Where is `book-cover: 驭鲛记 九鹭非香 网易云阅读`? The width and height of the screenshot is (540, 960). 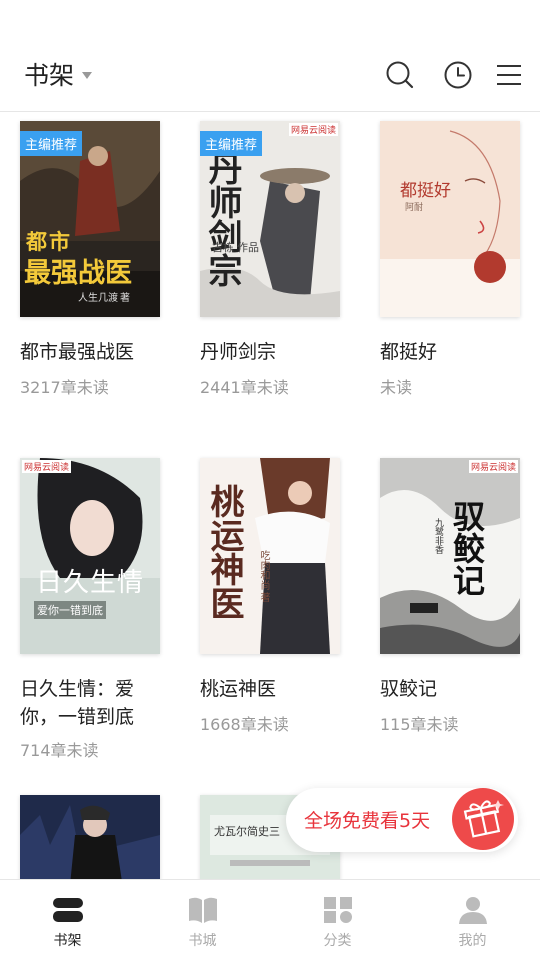
book-cover: 驭鲛记 九鹭非香 网易云阅读 is located at coordinates (450, 556).